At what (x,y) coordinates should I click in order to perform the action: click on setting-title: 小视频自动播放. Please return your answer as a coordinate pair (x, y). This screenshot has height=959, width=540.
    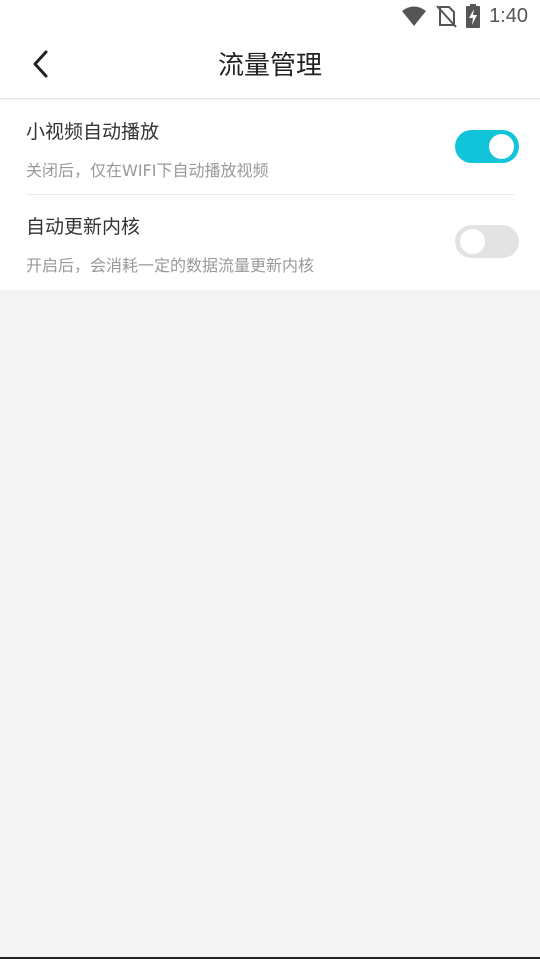
    Looking at the image, I should click on (93, 132).